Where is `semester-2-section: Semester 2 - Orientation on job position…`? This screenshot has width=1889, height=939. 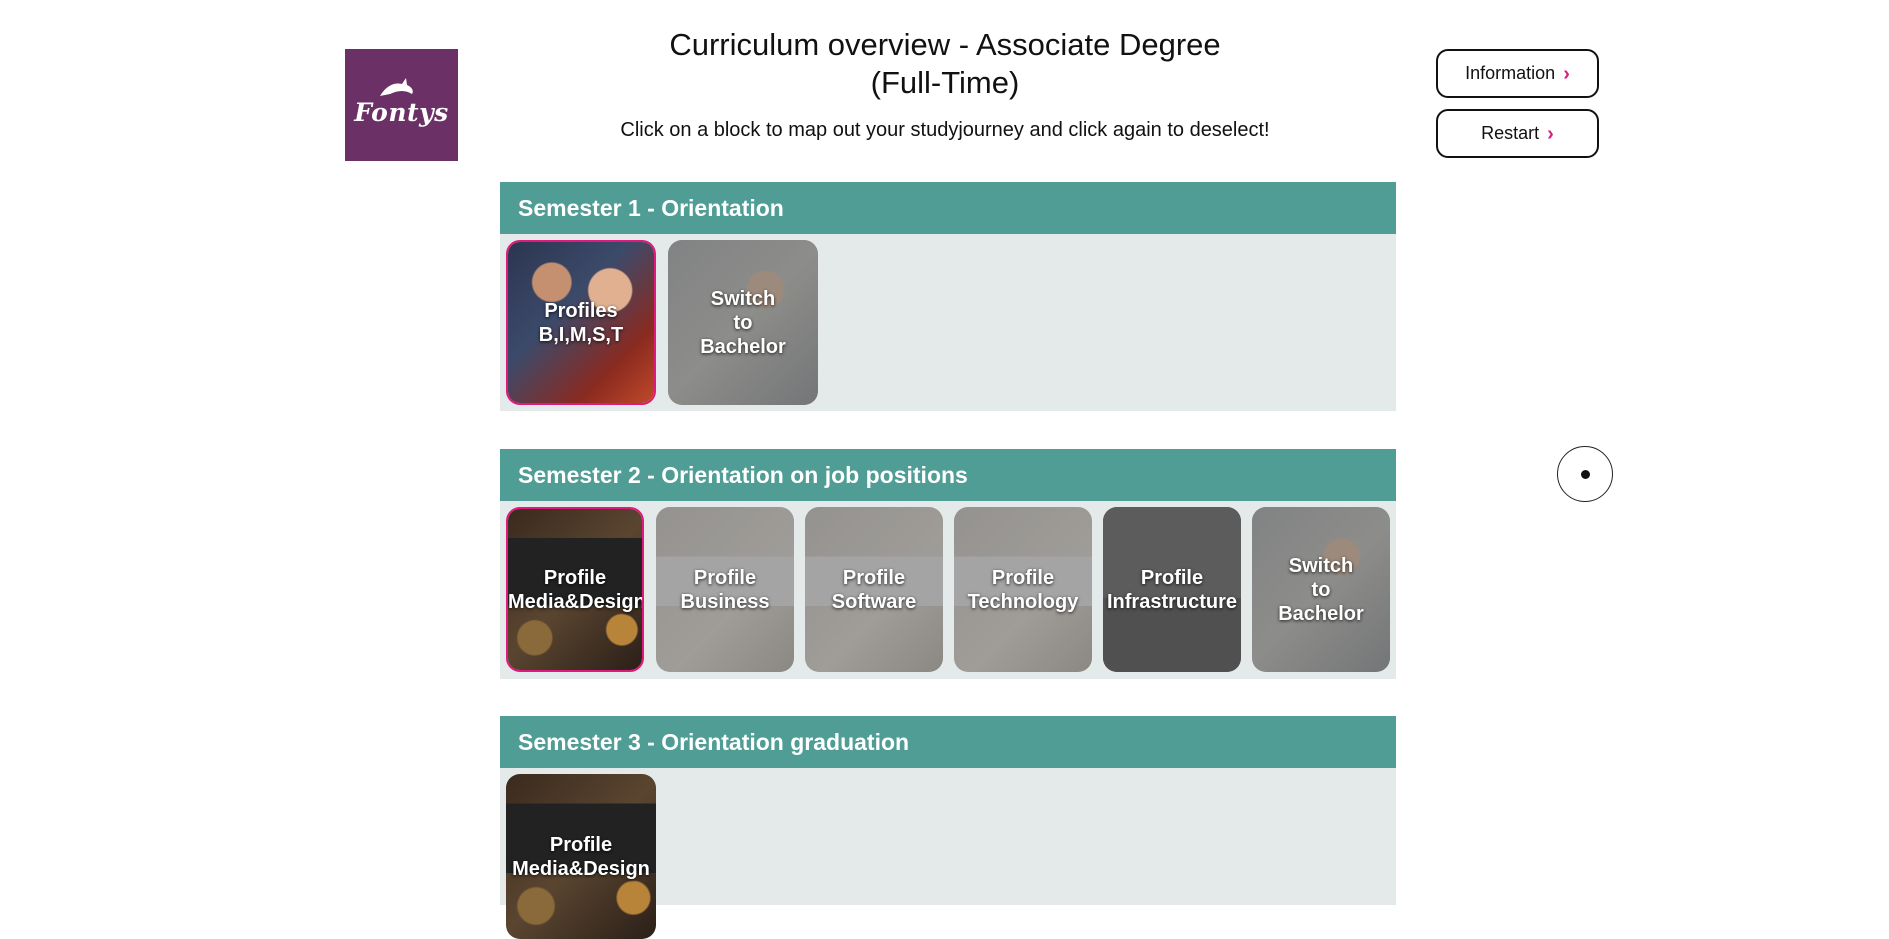
semester-2-section: Semester 2 - Orientation on job position… is located at coordinates (948, 564).